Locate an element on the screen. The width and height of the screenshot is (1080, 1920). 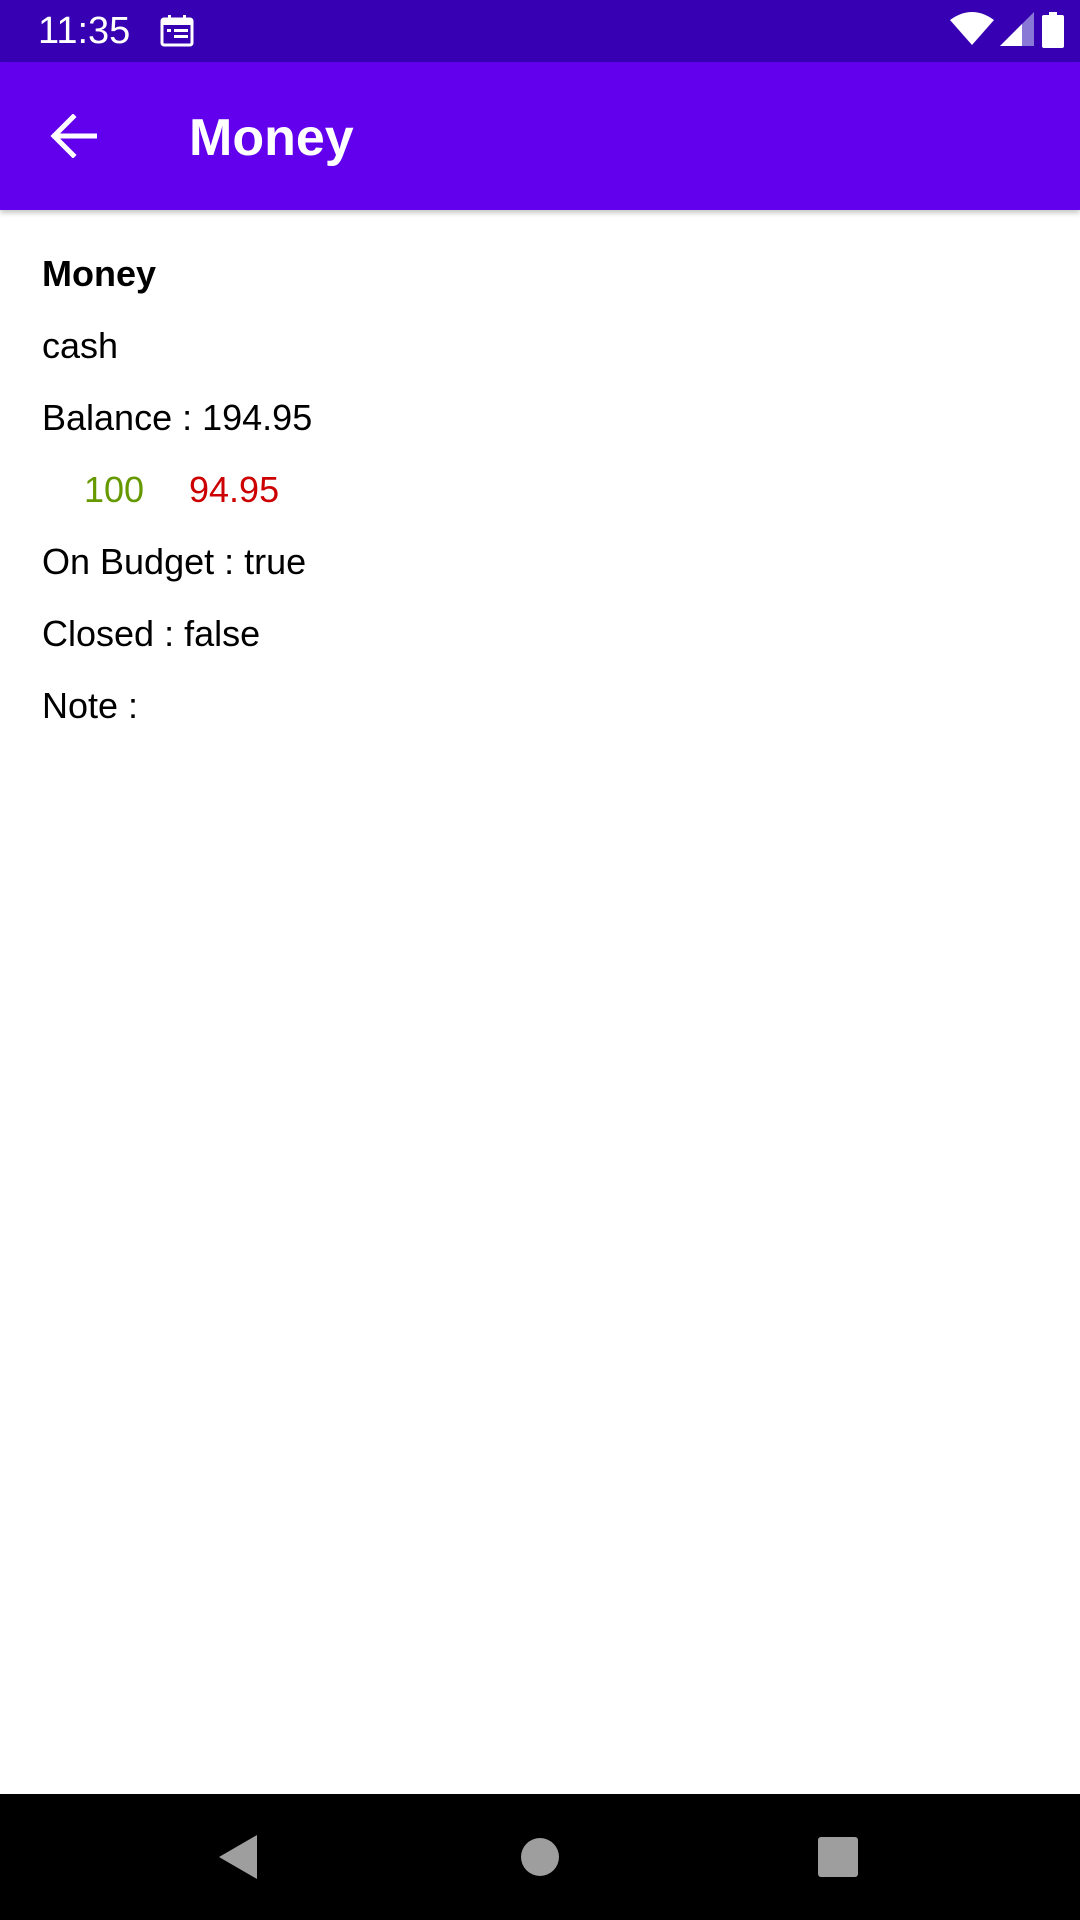
calendar-icon is located at coordinates (177, 31).